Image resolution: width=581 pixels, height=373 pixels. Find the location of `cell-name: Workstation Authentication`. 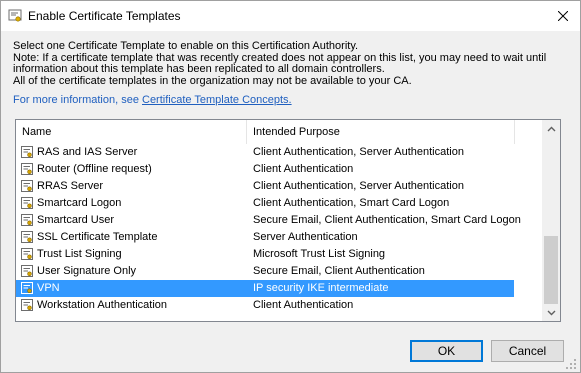

cell-name: Workstation Authentication is located at coordinates (102, 305).